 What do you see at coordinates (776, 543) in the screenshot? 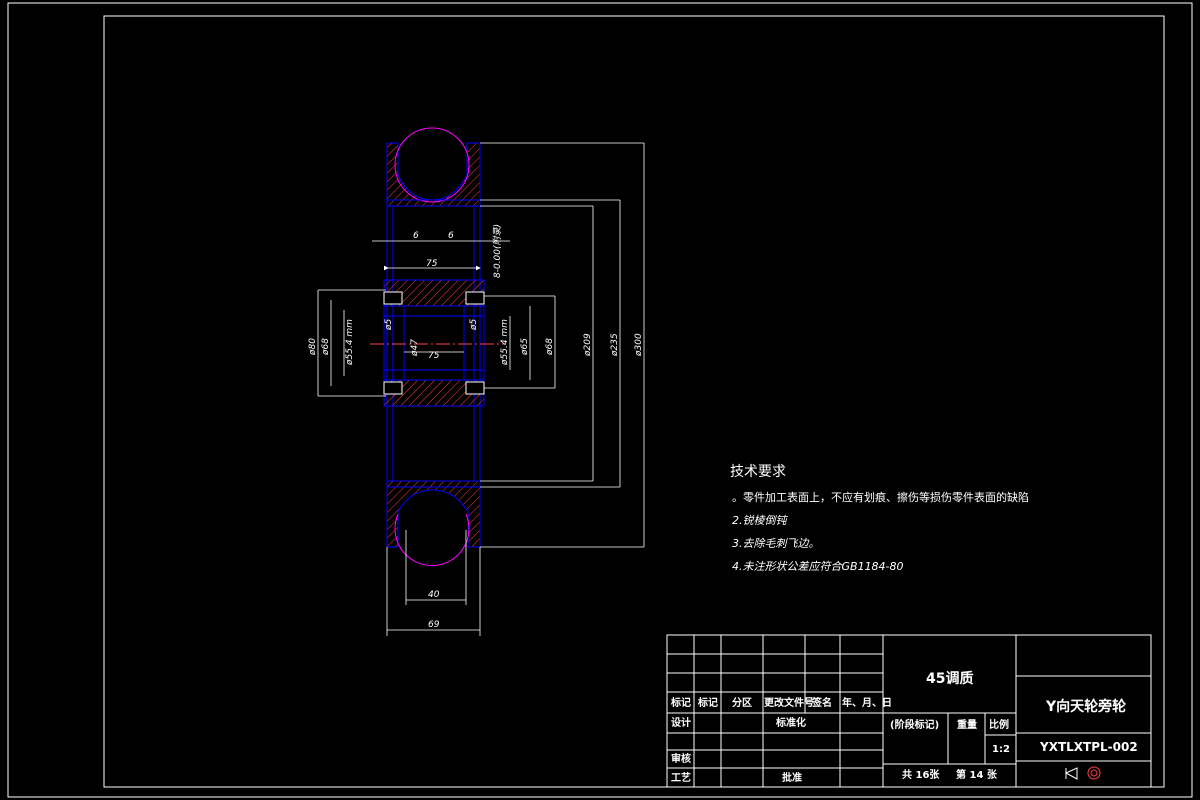
I see `tech-req-item-3: 3.去除毛刺飞边。` at bounding box center [776, 543].